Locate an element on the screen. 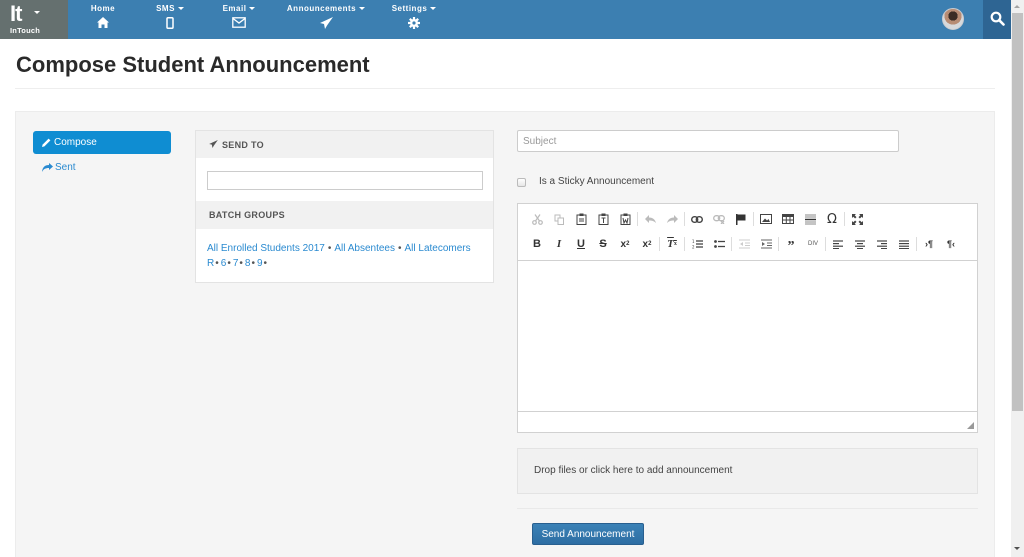 Image resolution: width=1024 pixels, height=557 pixels. batch-group-link: 7 is located at coordinates (236, 263).